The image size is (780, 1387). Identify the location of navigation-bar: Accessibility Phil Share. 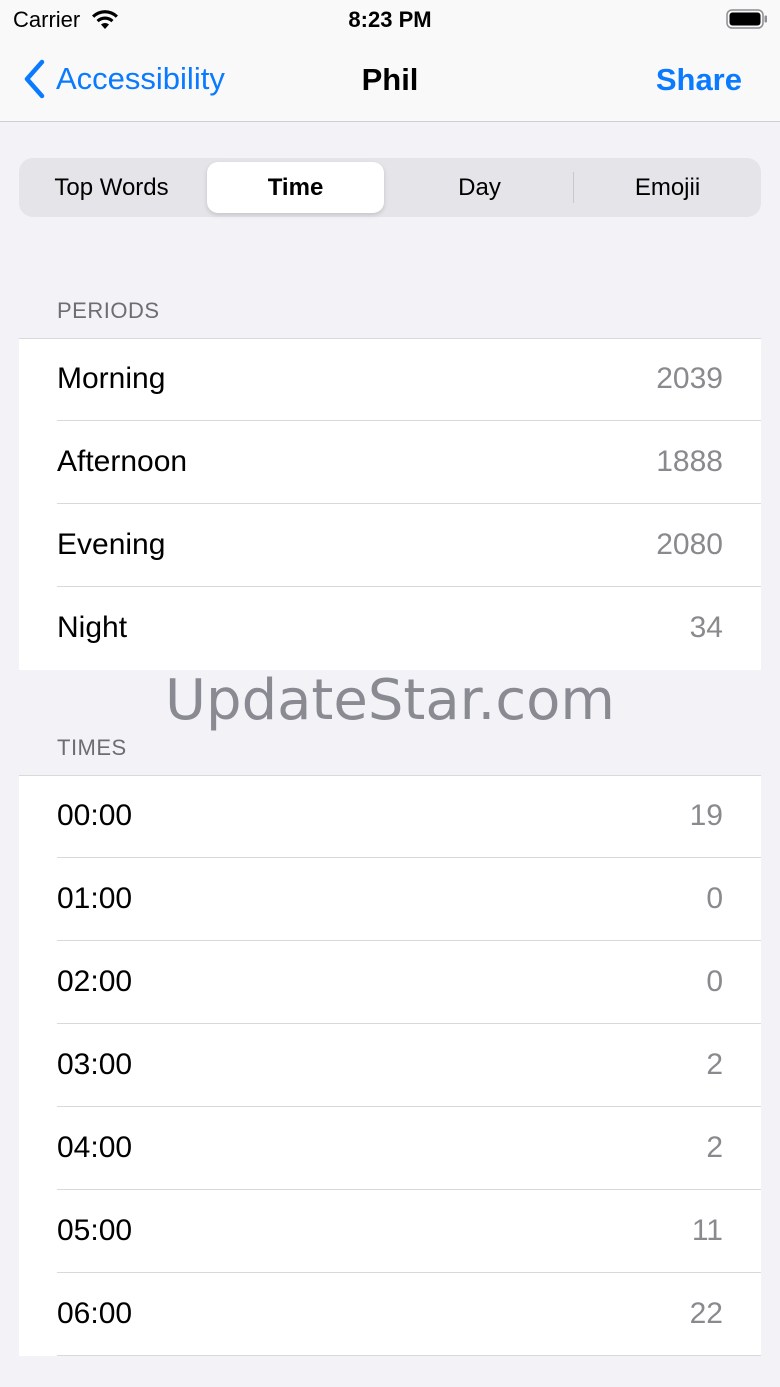
(390, 81).